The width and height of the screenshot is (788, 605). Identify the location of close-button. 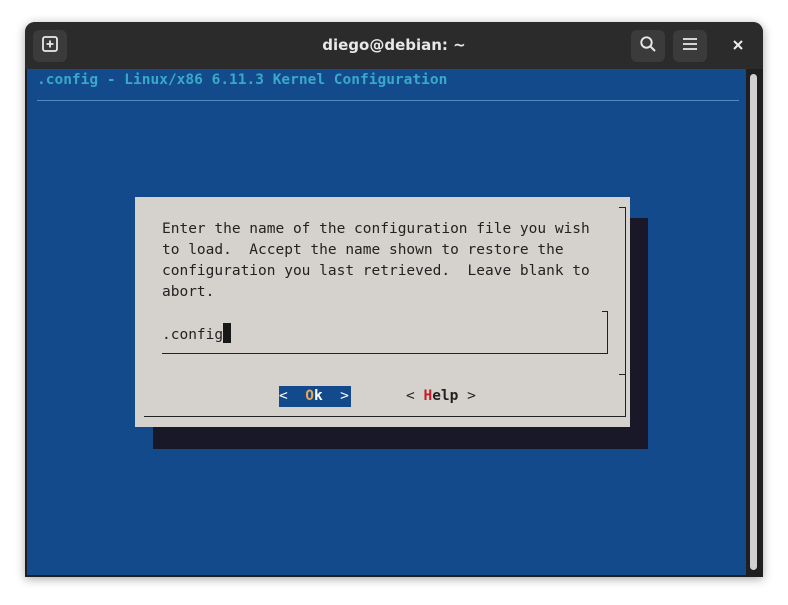
(738, 46).